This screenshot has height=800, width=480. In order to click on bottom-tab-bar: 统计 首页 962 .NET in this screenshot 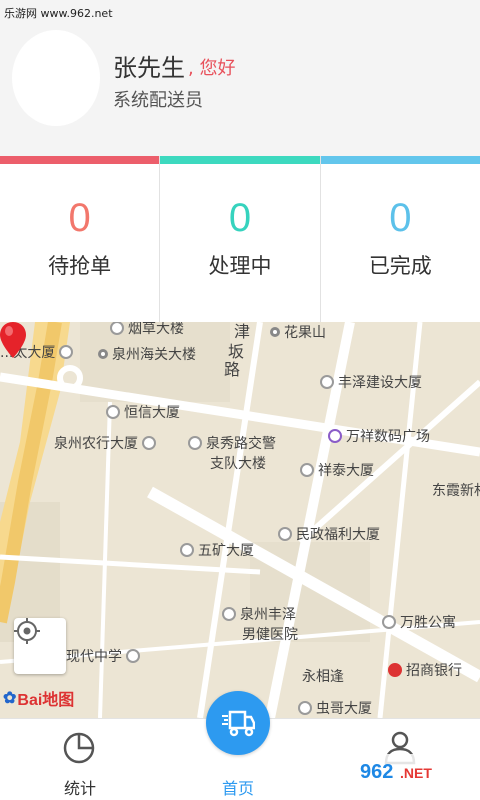, I will do `click(240, 745)`.